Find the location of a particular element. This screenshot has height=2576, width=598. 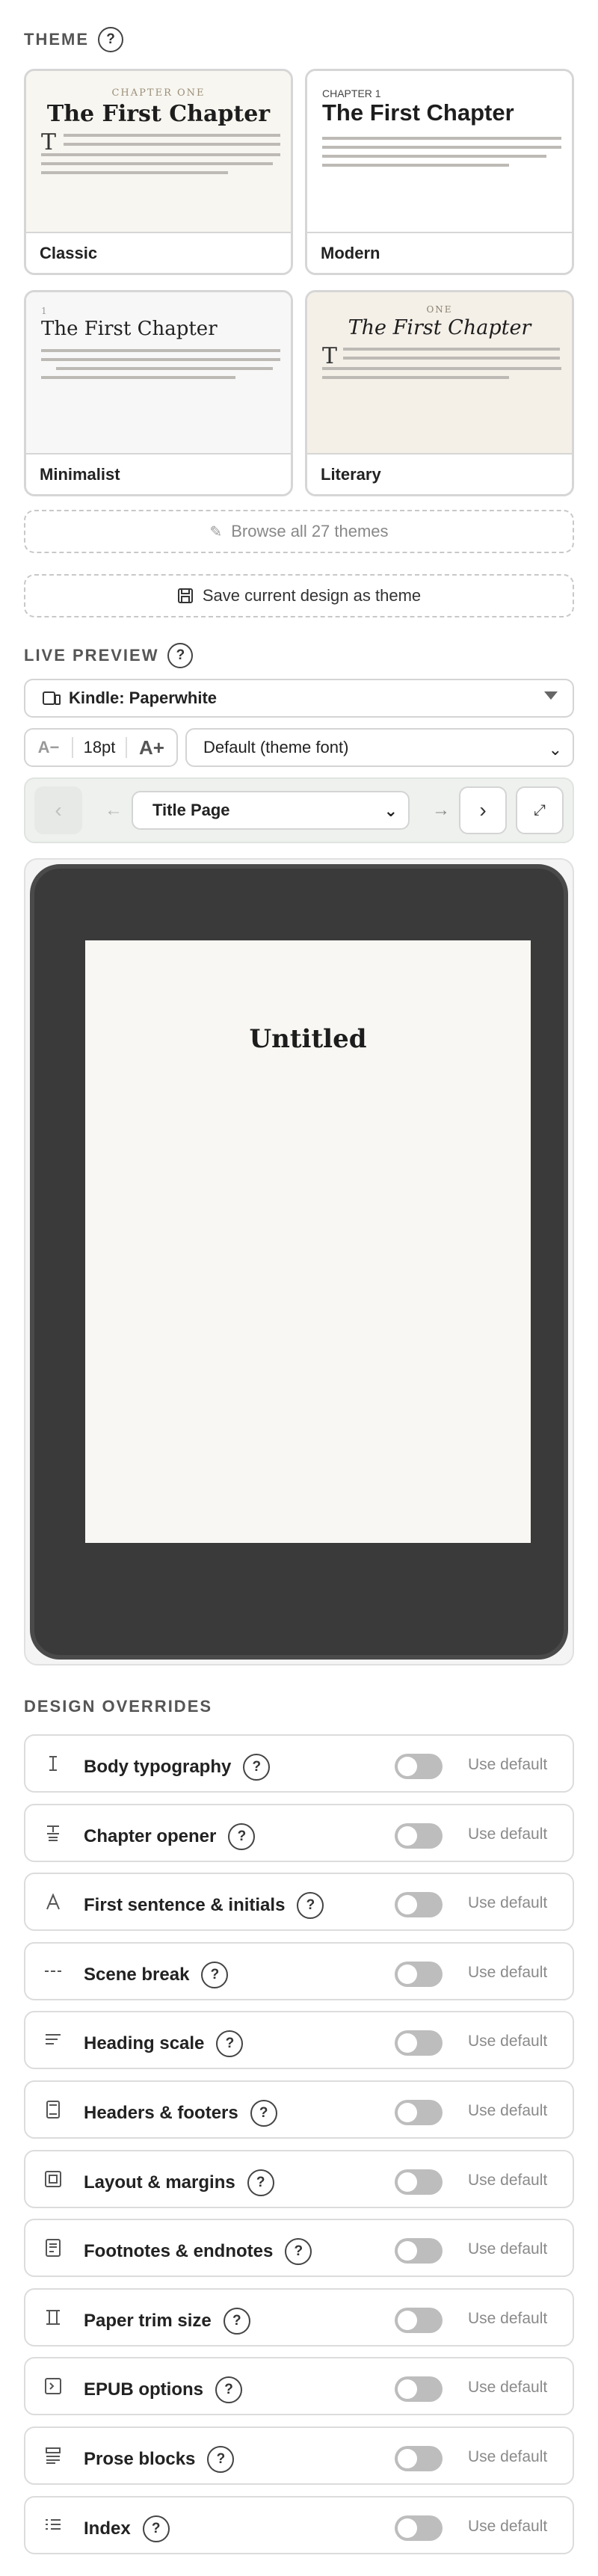

index-icon is located at coordinates (53, 2525).